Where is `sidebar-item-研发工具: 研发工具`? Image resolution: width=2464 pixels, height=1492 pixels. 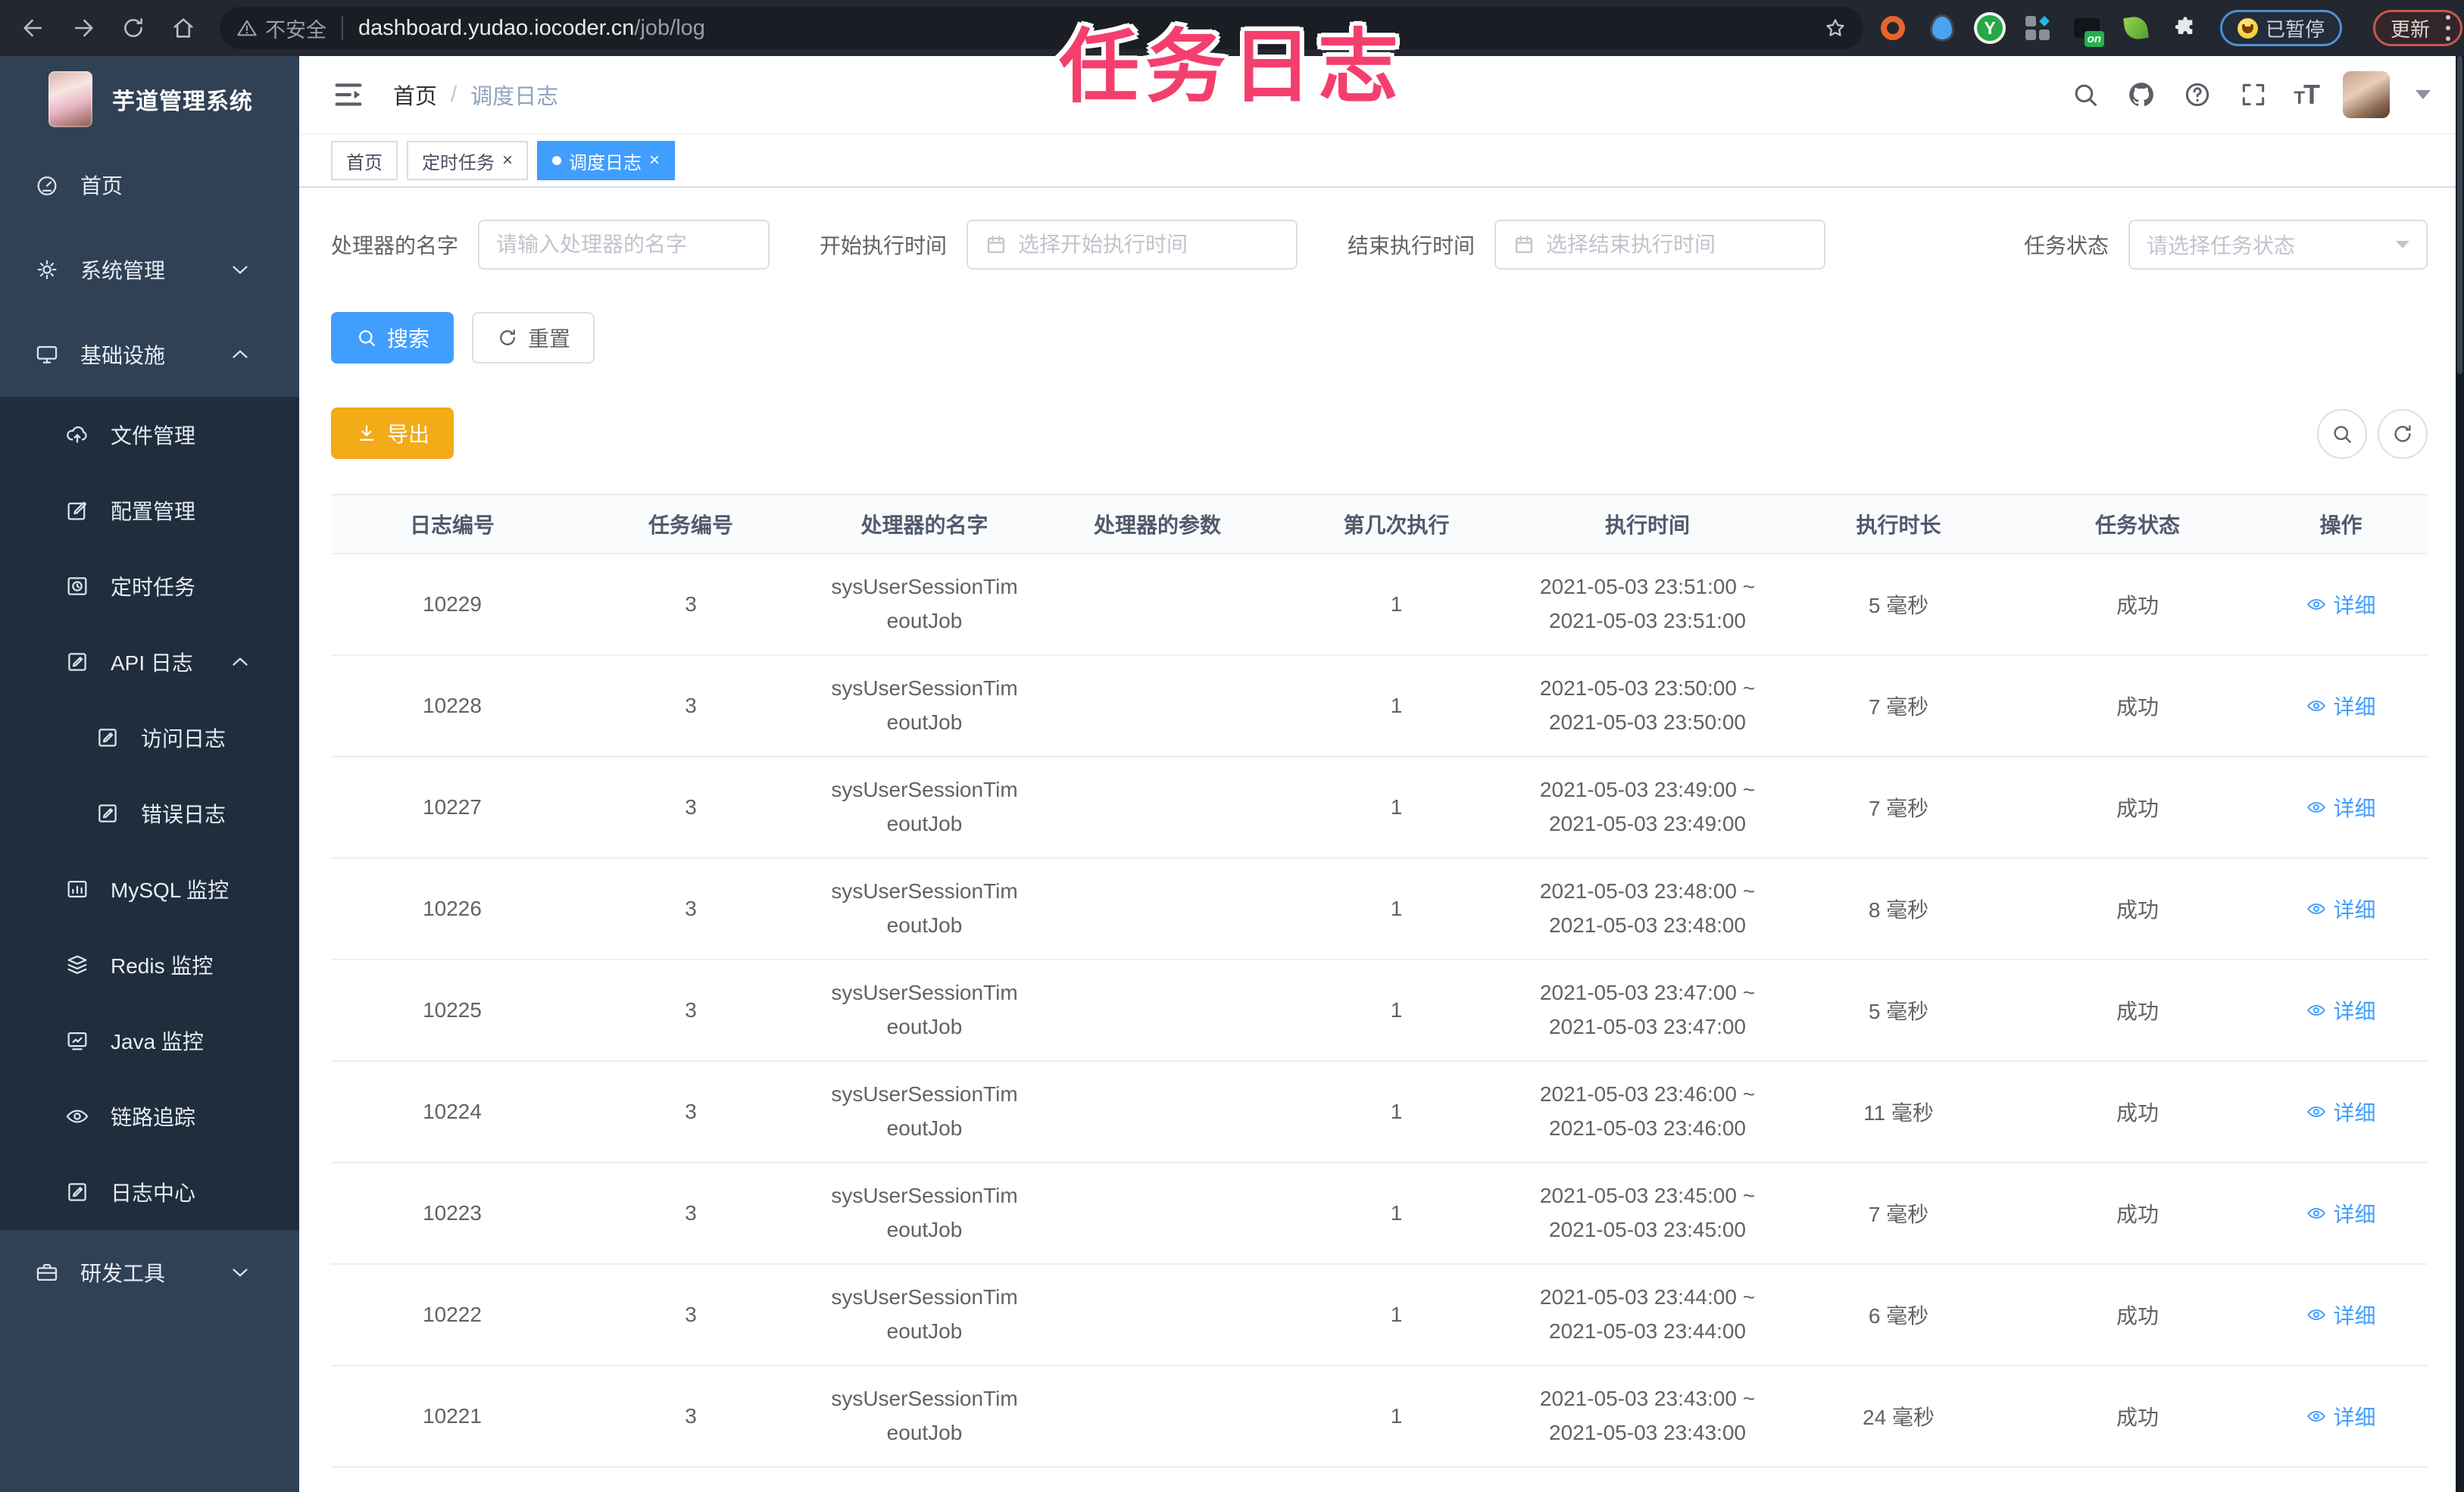
sidebar-item-研发工具: 研发工具 is located at coordinates (149, 1273).